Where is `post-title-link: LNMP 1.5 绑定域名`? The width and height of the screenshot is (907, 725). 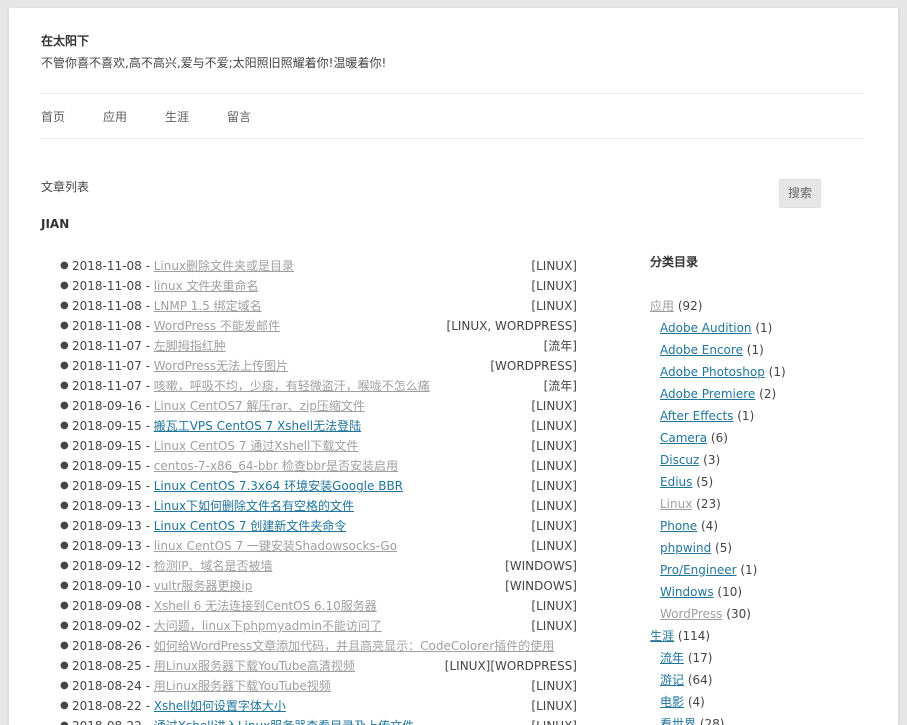 post-title-link: LNMP 1.5 绑定域名 is located at coordinates (208, 306).